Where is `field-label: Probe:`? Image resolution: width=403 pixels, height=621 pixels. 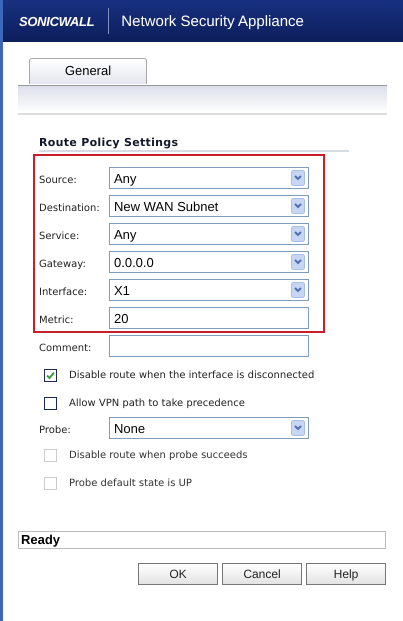
field-label: Probe: is located at coordinates (55, 430).